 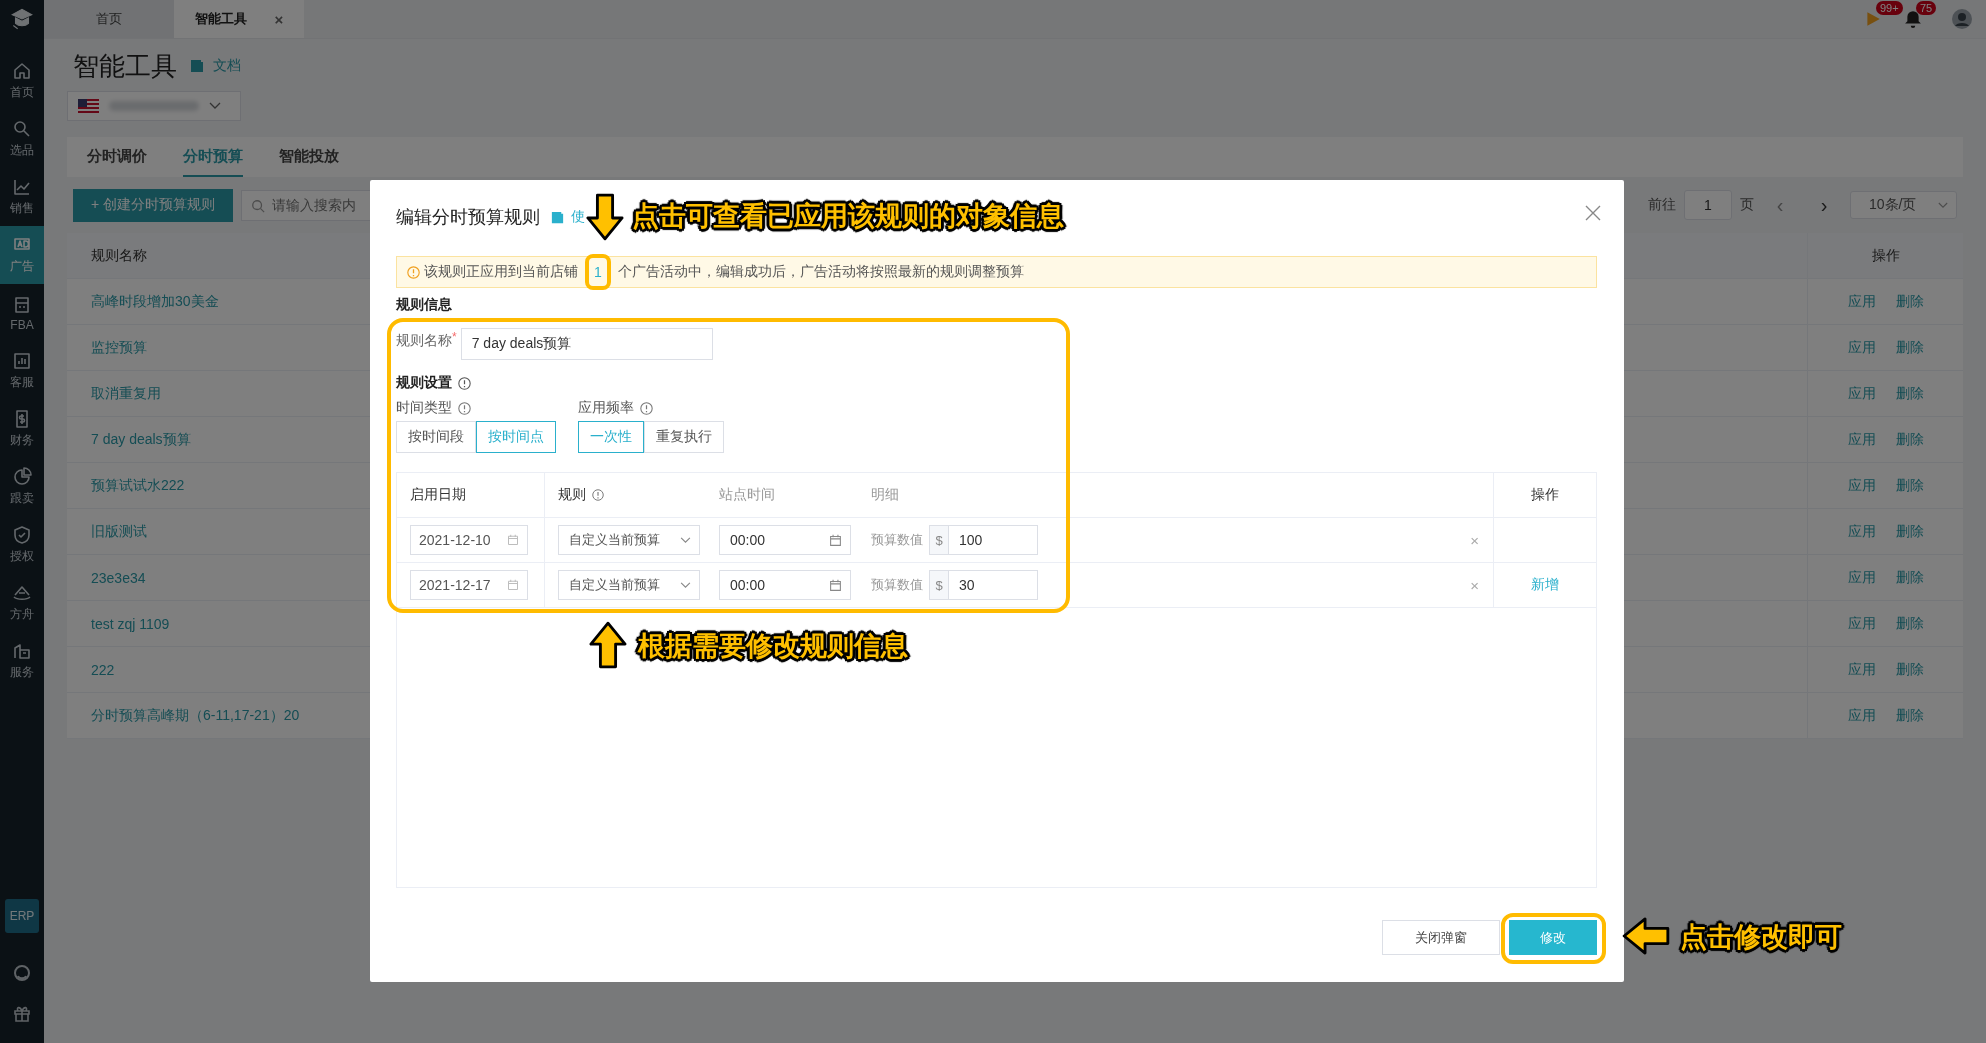 I want to click on page-size-select: 10条/页, so click(x=1903, y=205).